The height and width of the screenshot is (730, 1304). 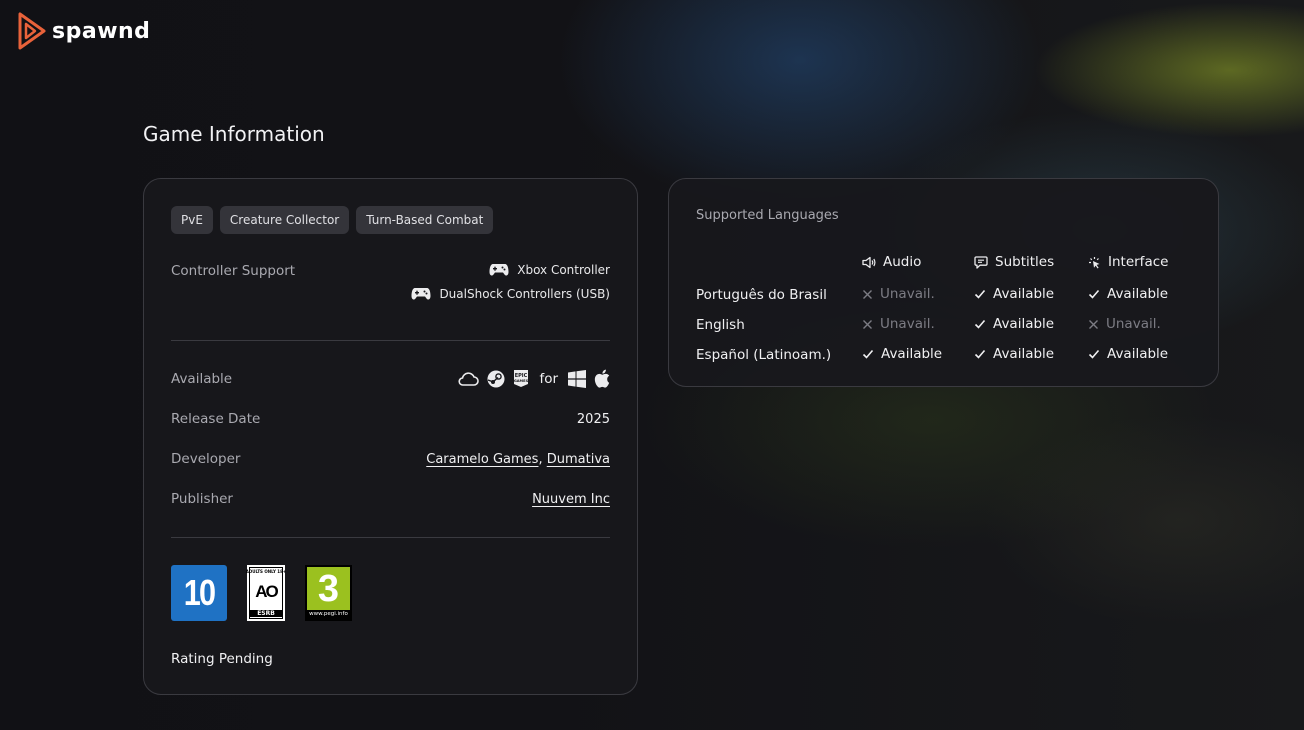 I want to click on page-title: Game Information, so click(x=234, y=134).